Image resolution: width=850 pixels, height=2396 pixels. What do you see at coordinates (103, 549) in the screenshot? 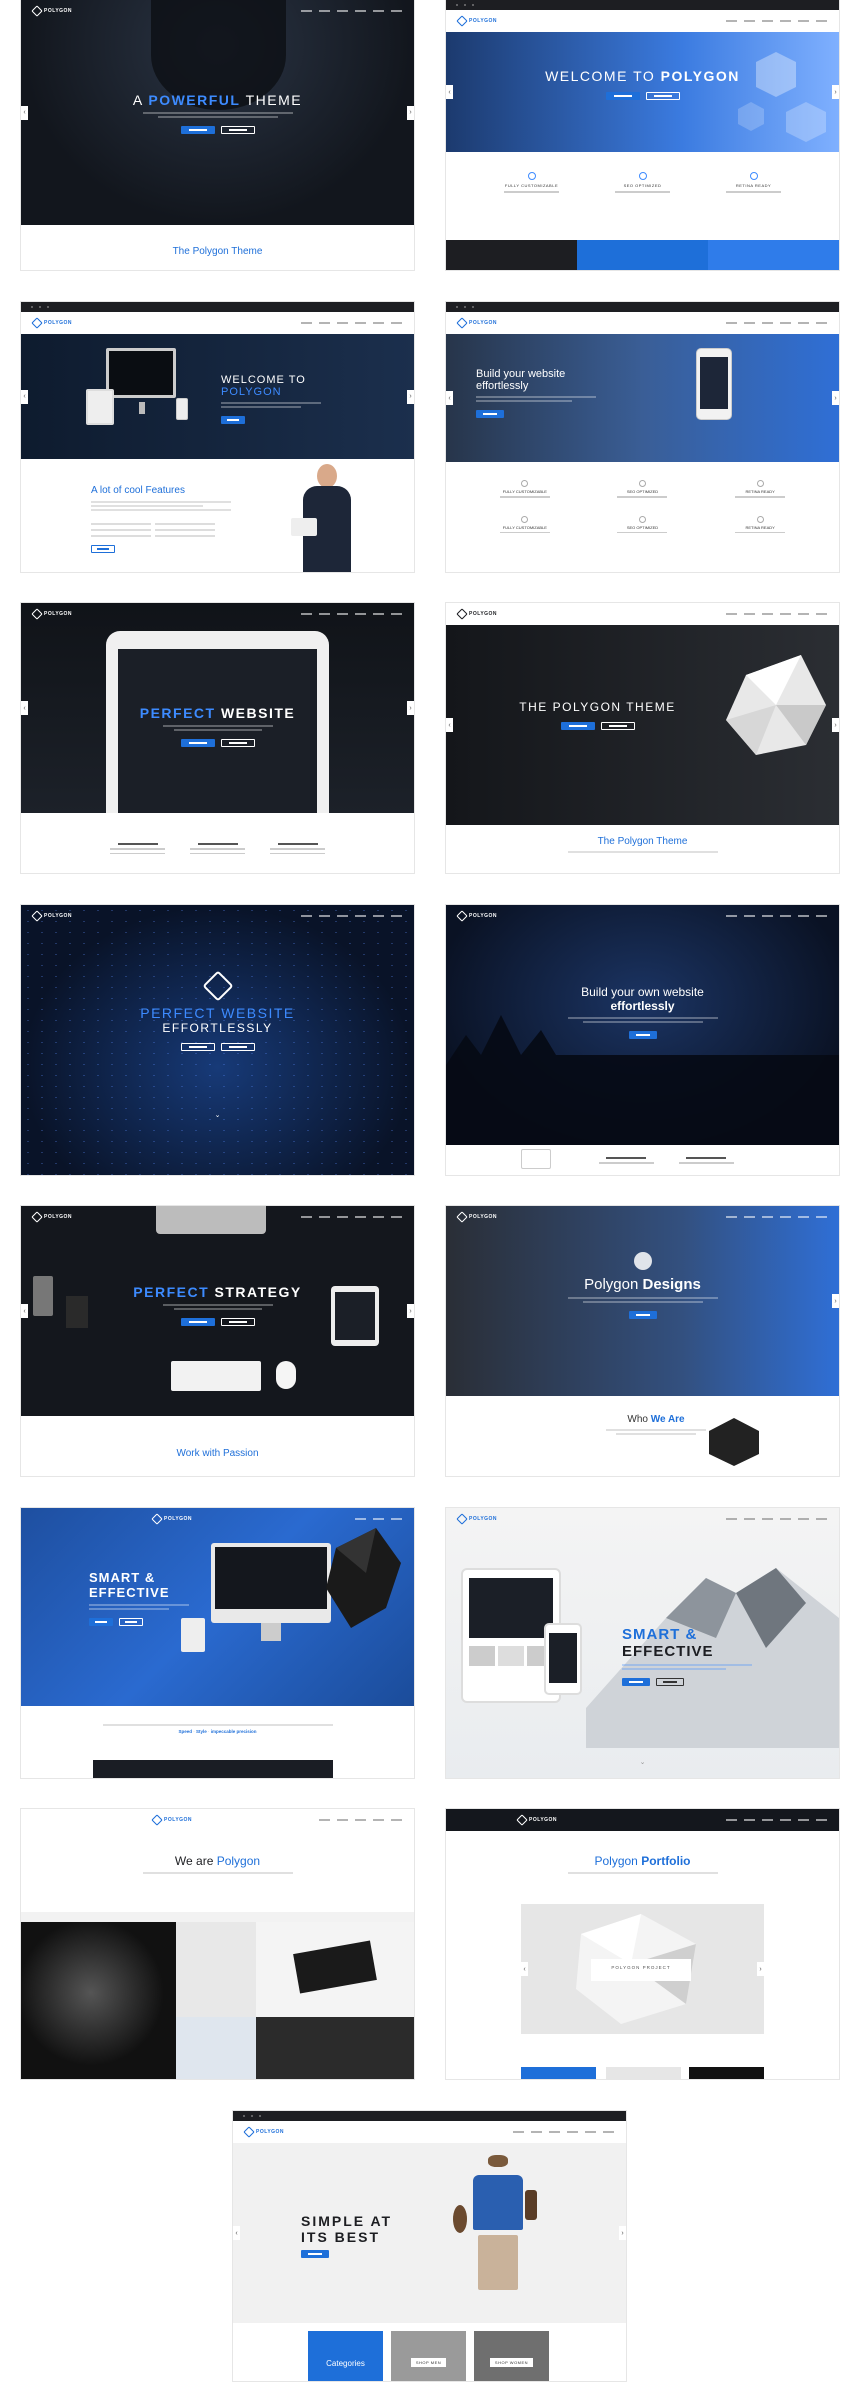
I see `read-more-button` at bounding box center [103, 549].